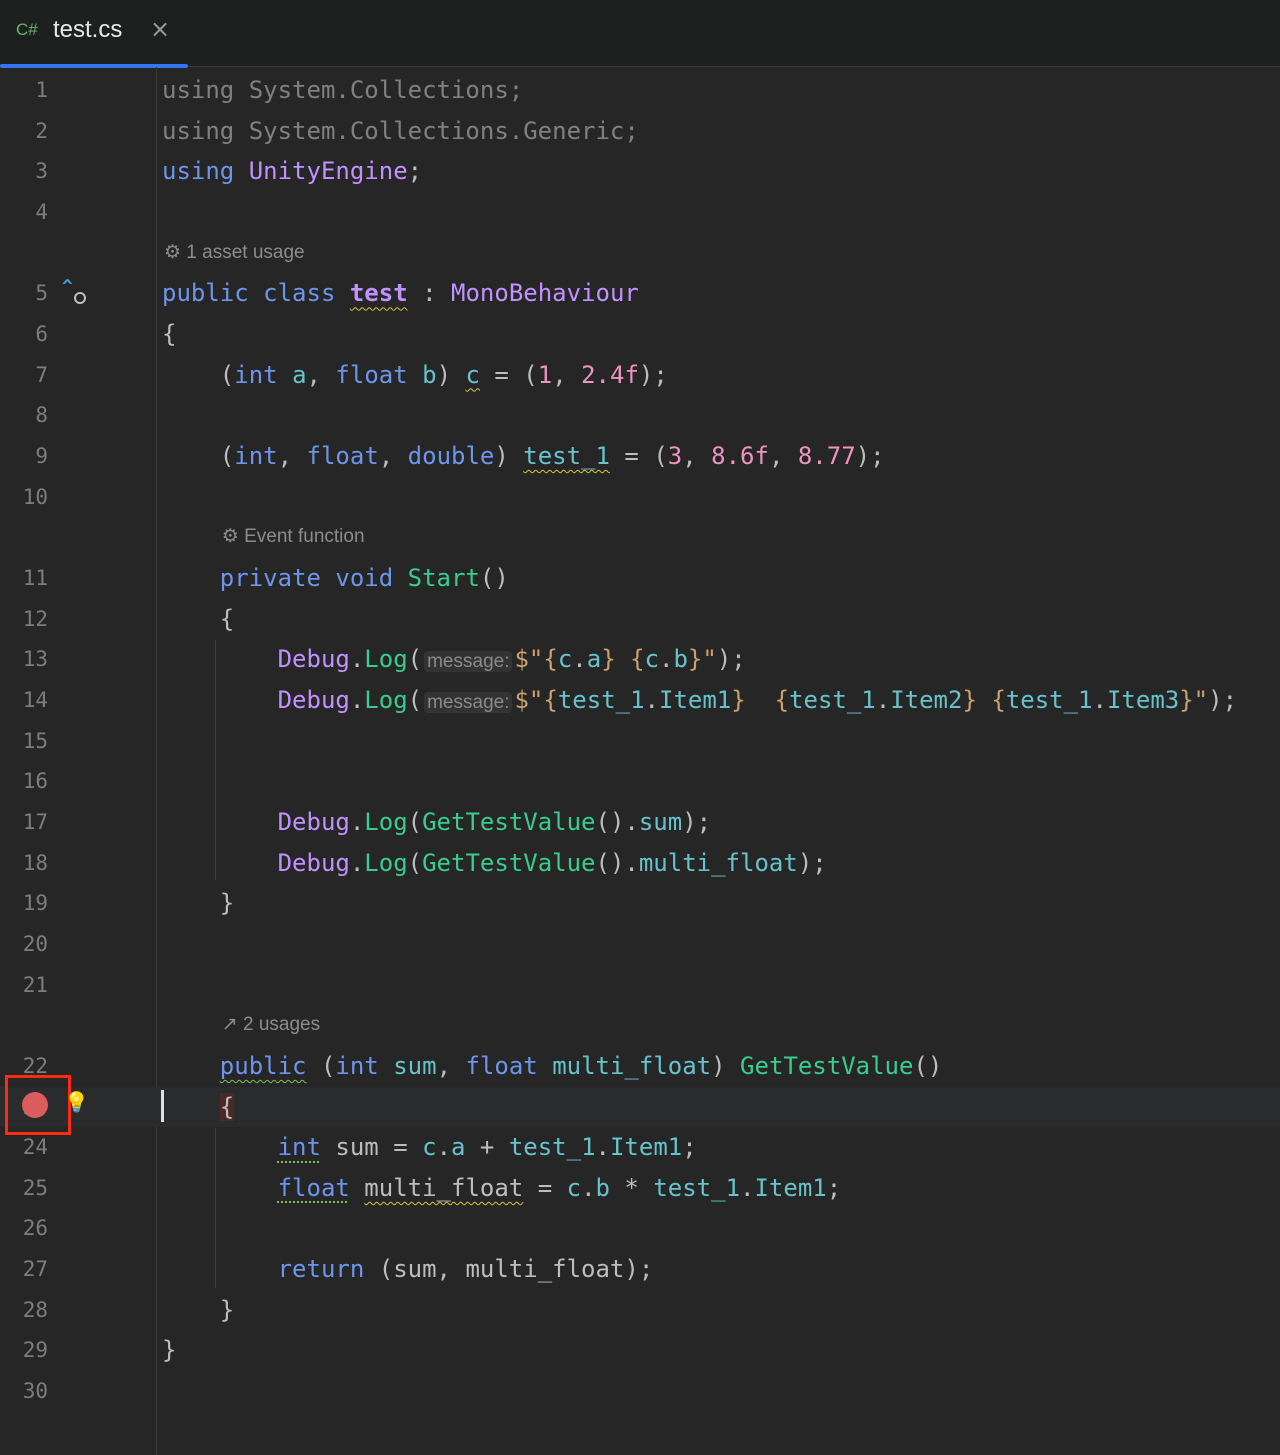 Image resolution: width=1280 pixels, height=1455 pixels. Describe the element at coordinates (640, 985) in the screenshot. I see `code-line: 21` at that location.